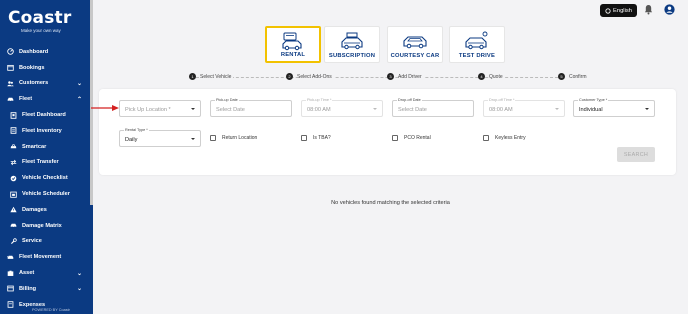  I want to click on sidebar-item-label: Dashboard, so click(34, 51).